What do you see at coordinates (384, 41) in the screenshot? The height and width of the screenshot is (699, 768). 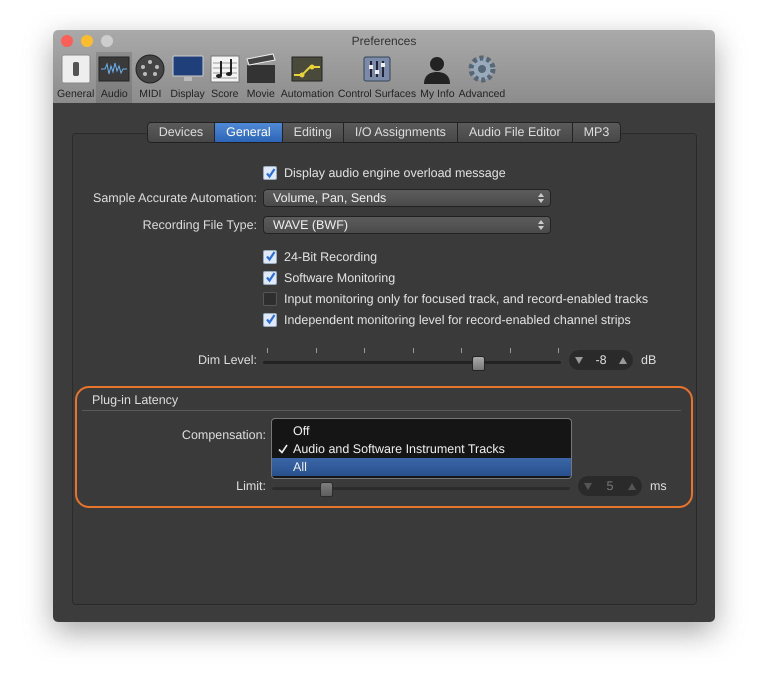 I see `window-title: Preferences` at bounding box center [384, 41].